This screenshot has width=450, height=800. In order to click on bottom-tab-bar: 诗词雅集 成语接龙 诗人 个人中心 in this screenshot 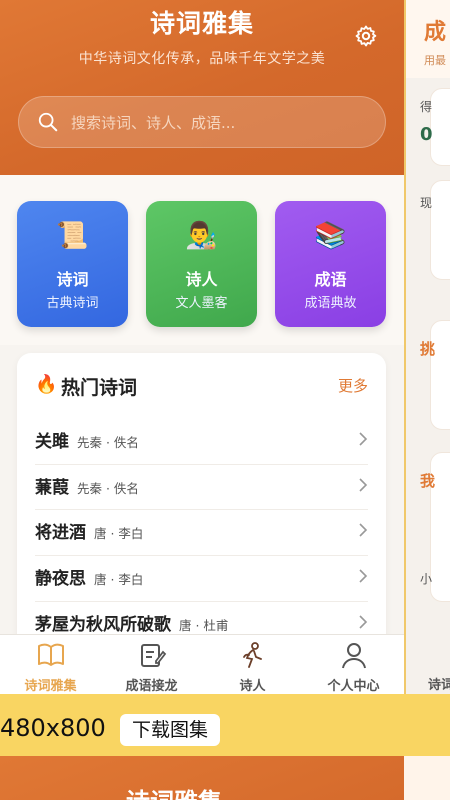, I will do `click(202, 664)`.